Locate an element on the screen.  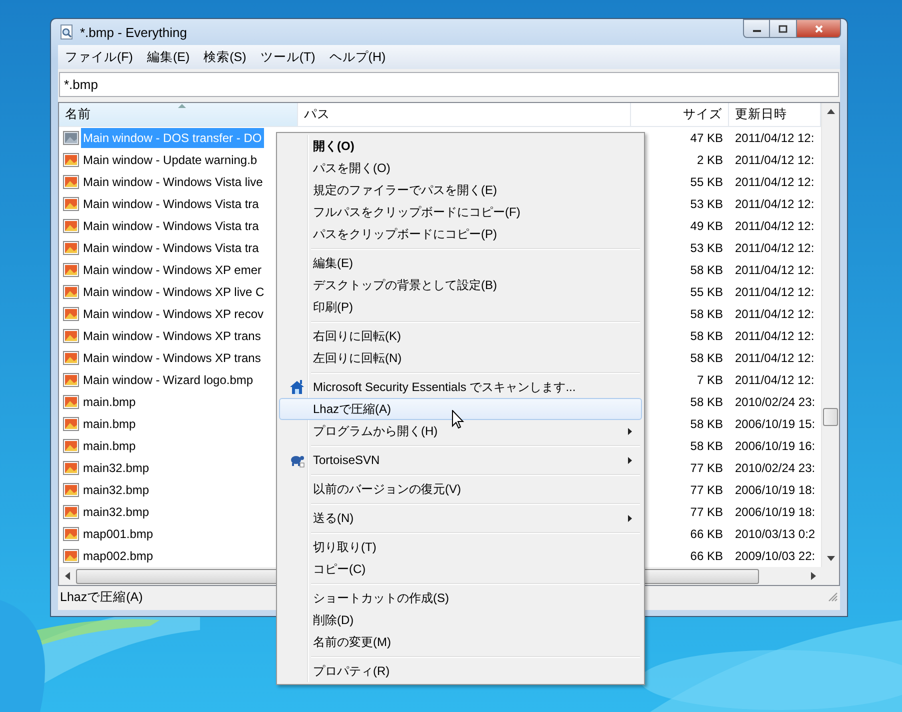
close-icon is located at coordinates (819, 28).